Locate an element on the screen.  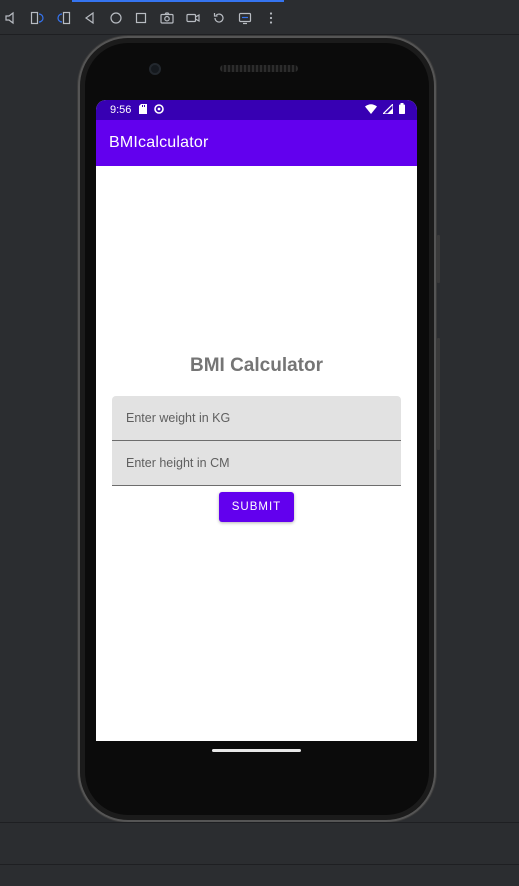
status-bar: 9:56 is located at coordinates (256, 110).